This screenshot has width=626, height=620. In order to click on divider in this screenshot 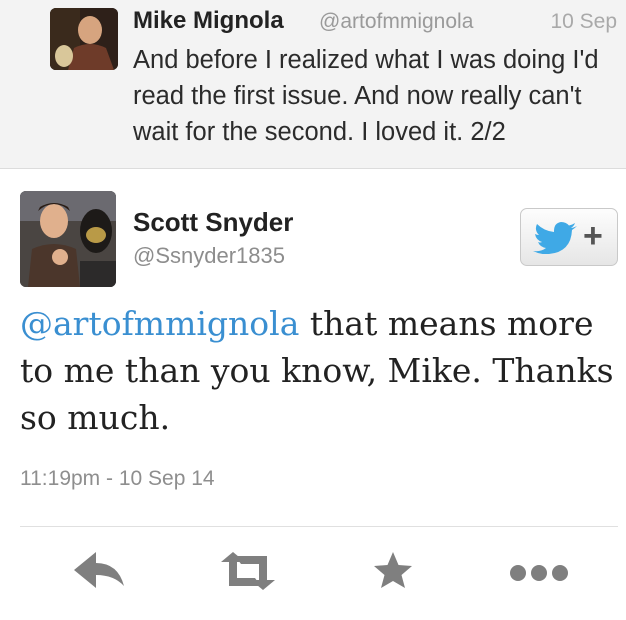, I will do `click(319, 526)`.